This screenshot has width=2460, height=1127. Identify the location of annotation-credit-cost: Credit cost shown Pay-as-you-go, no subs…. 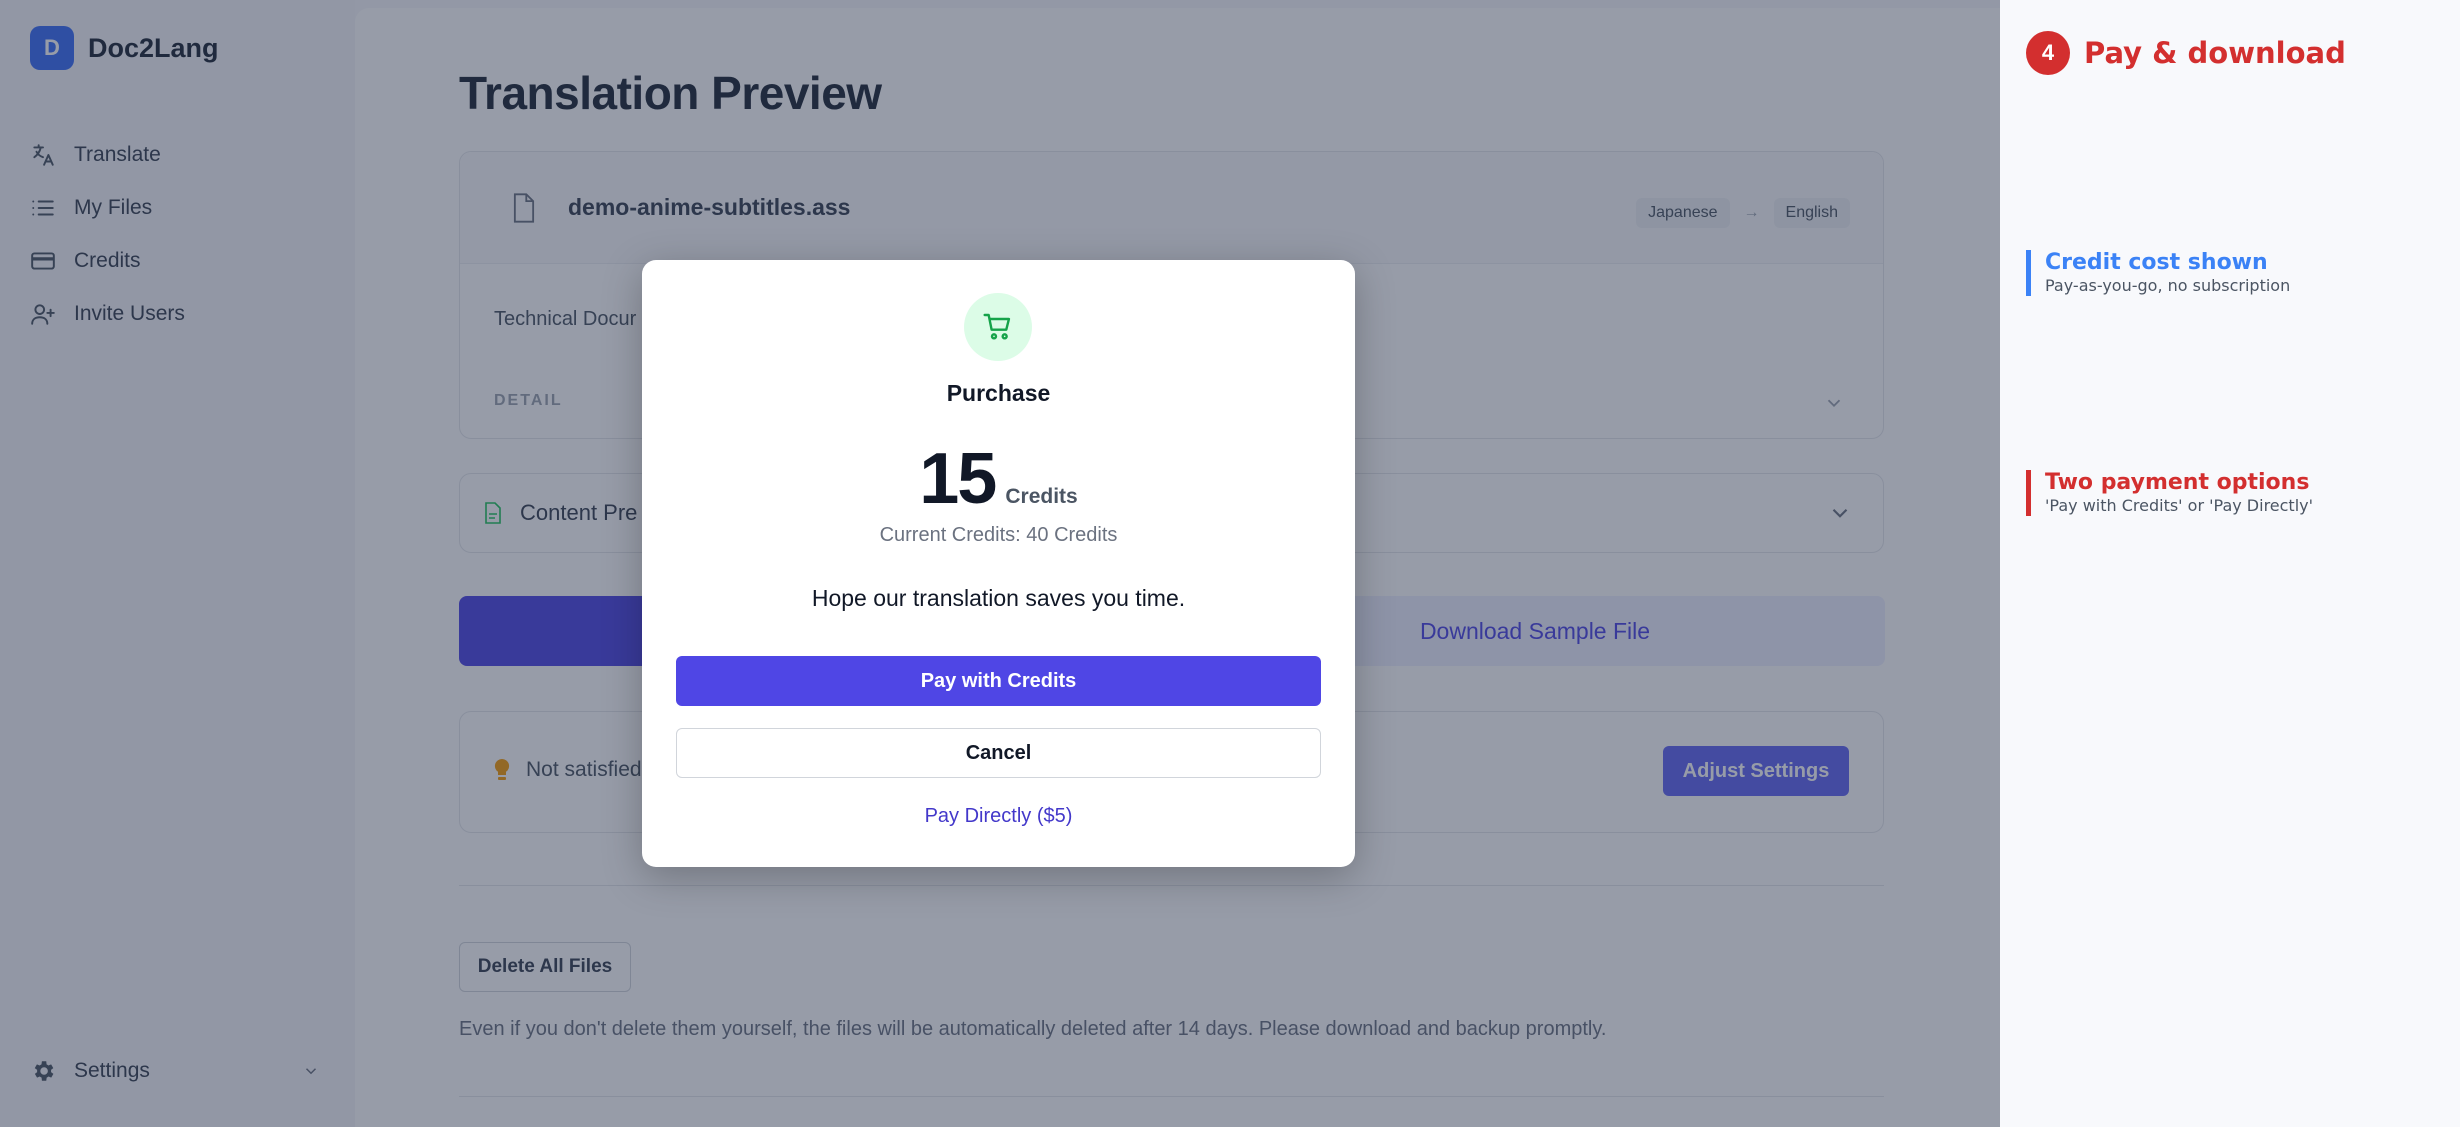
(2158, 273).